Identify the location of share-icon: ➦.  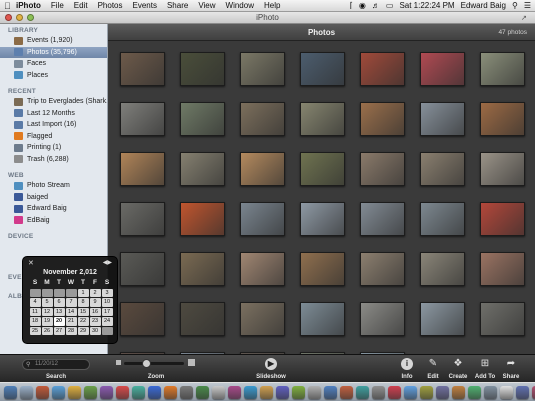
(511, 364).